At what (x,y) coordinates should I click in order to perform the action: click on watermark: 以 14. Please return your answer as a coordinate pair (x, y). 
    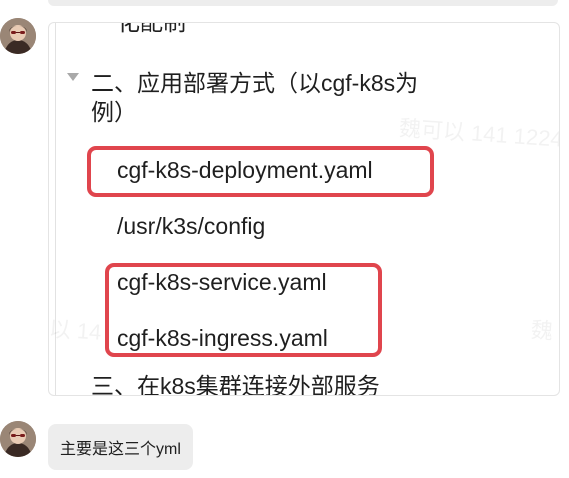
    Looking at the image, I should click on (75, 330).